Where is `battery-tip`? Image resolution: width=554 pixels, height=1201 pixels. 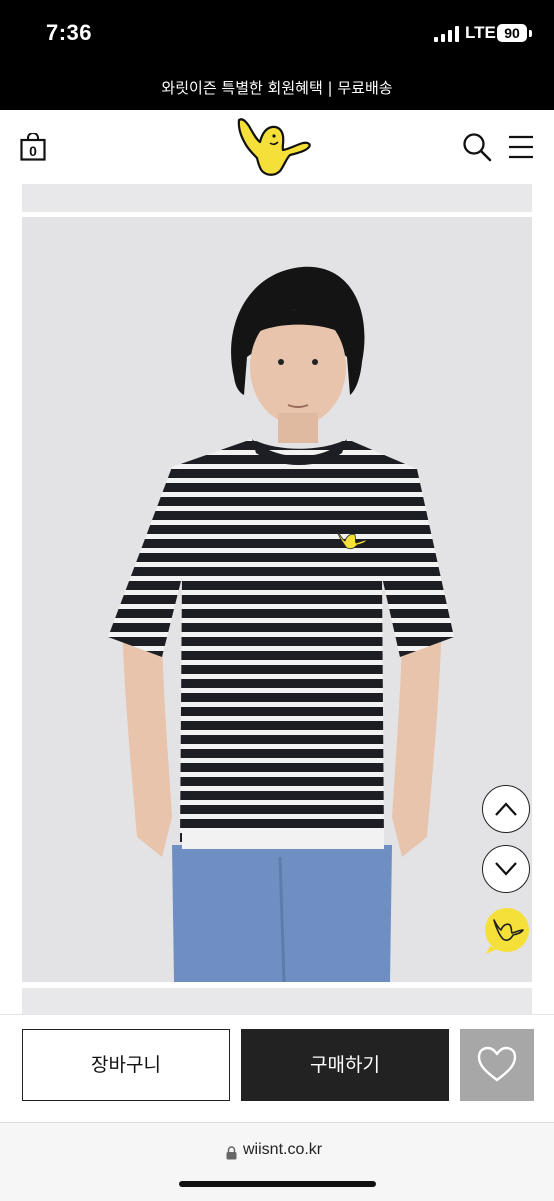 battery-tip is located at coordinates (530, 33).